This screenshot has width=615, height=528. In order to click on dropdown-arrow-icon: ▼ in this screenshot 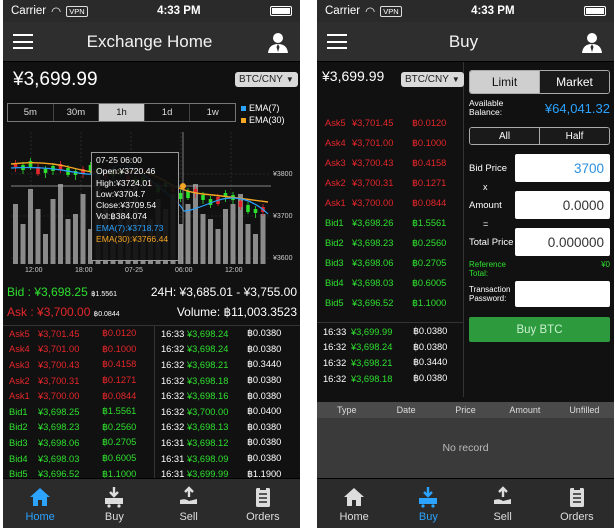, I will do `click(289, 79)`.